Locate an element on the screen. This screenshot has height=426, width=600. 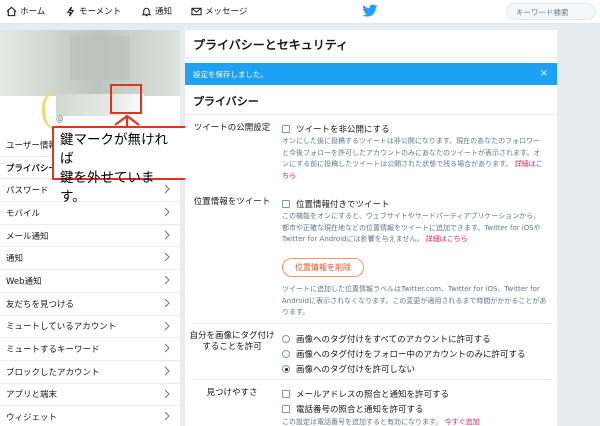
page-title: プライバシーとセキュリティ is located at coordinates (271, 45).